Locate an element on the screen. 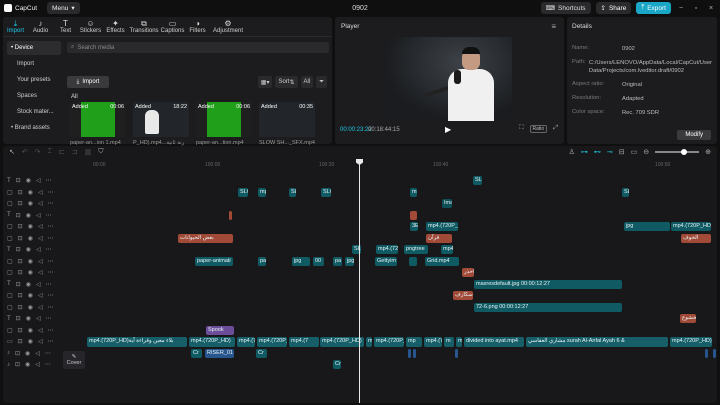 The image size is (720, 405). share-button: ⇪ Share is located at coordinates (613, 8).